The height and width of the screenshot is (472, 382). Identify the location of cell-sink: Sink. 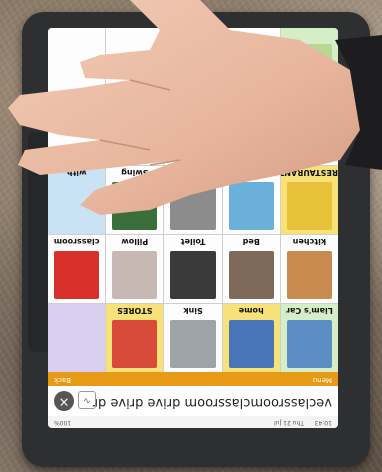
(193, 338).